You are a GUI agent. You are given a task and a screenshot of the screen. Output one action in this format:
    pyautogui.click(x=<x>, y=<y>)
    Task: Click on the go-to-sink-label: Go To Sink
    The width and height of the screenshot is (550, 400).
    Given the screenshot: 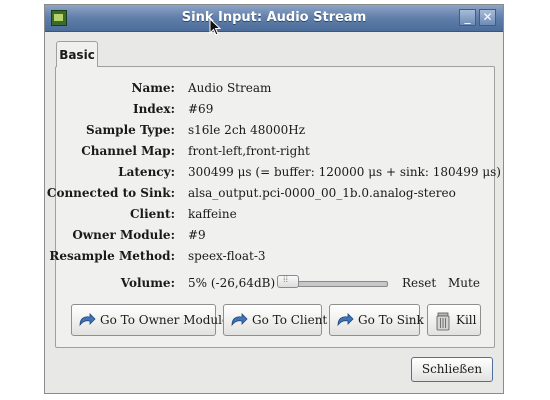 What is the action you would take?
    pyautogui.click(x=391, y=320)
    